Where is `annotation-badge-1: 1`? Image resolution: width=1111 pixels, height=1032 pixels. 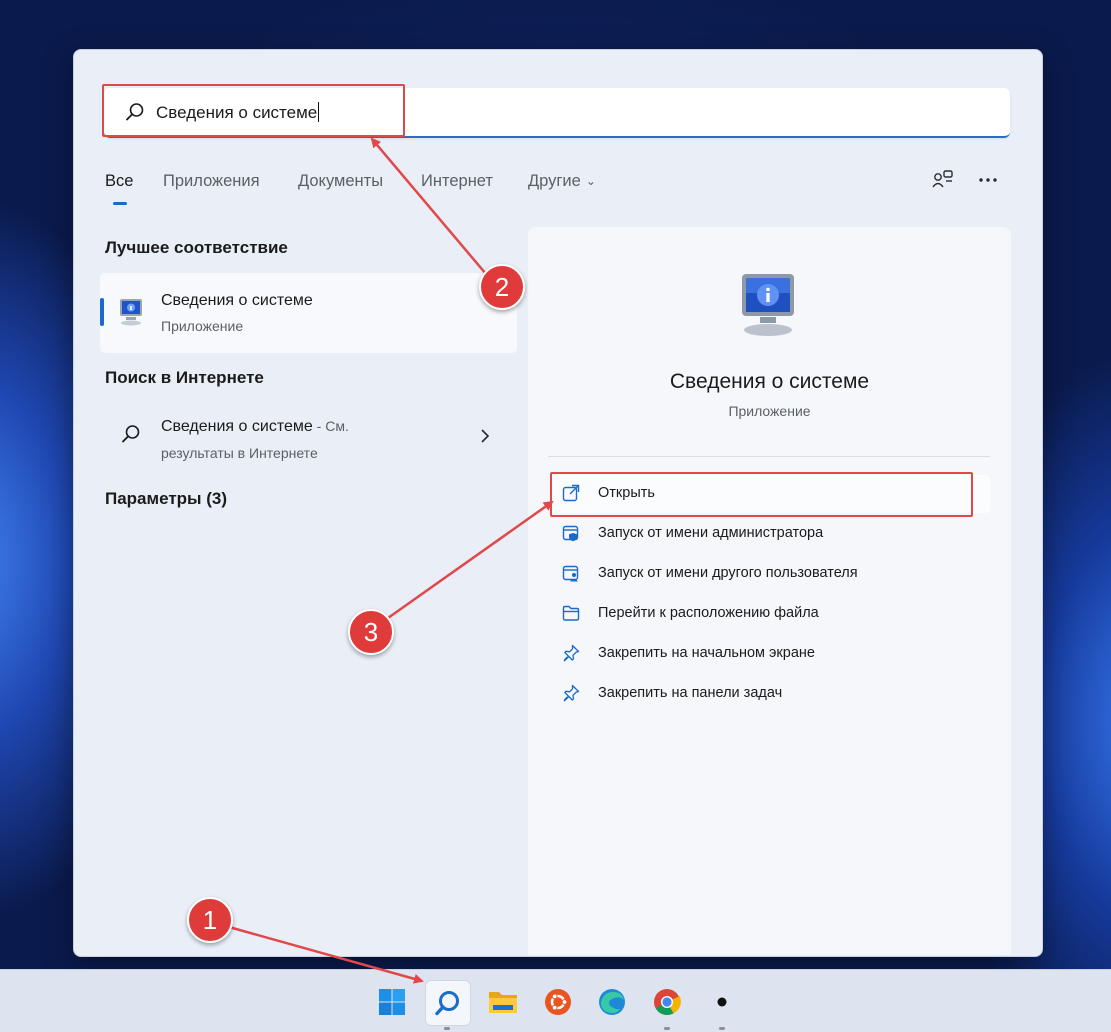
annotation-badge-1: 1 is located at coordinates (210, 920).